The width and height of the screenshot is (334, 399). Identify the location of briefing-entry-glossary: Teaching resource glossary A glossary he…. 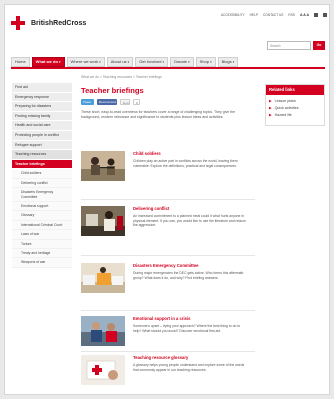
(168, 374).